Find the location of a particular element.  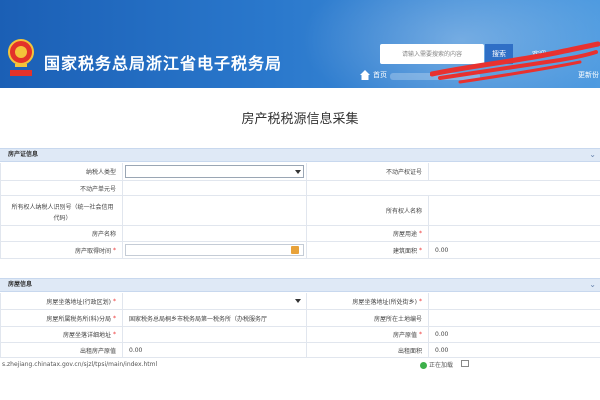

tax-emblem-icon is located at coordinates (21, 57).